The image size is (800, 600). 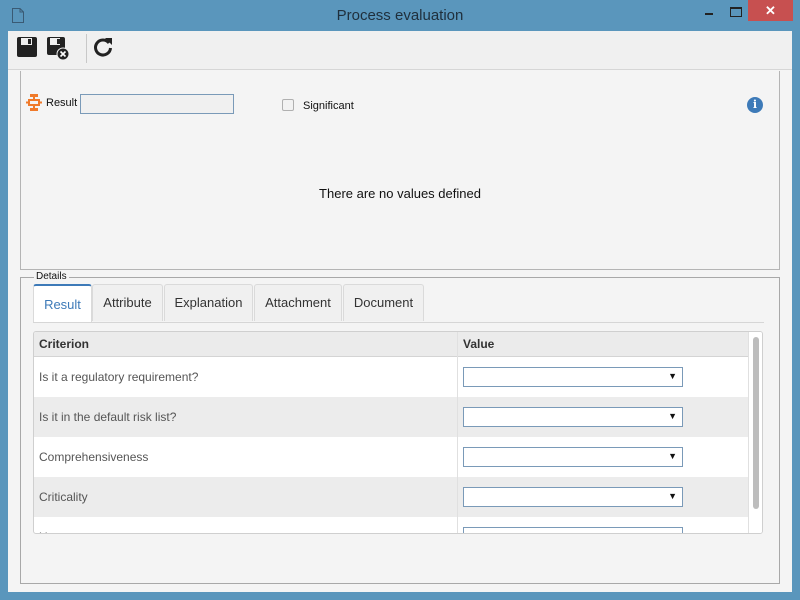 What do you see at coordinates (157, 104) in the screenshot?
I see `result-input` at bounding box center [157, 104].